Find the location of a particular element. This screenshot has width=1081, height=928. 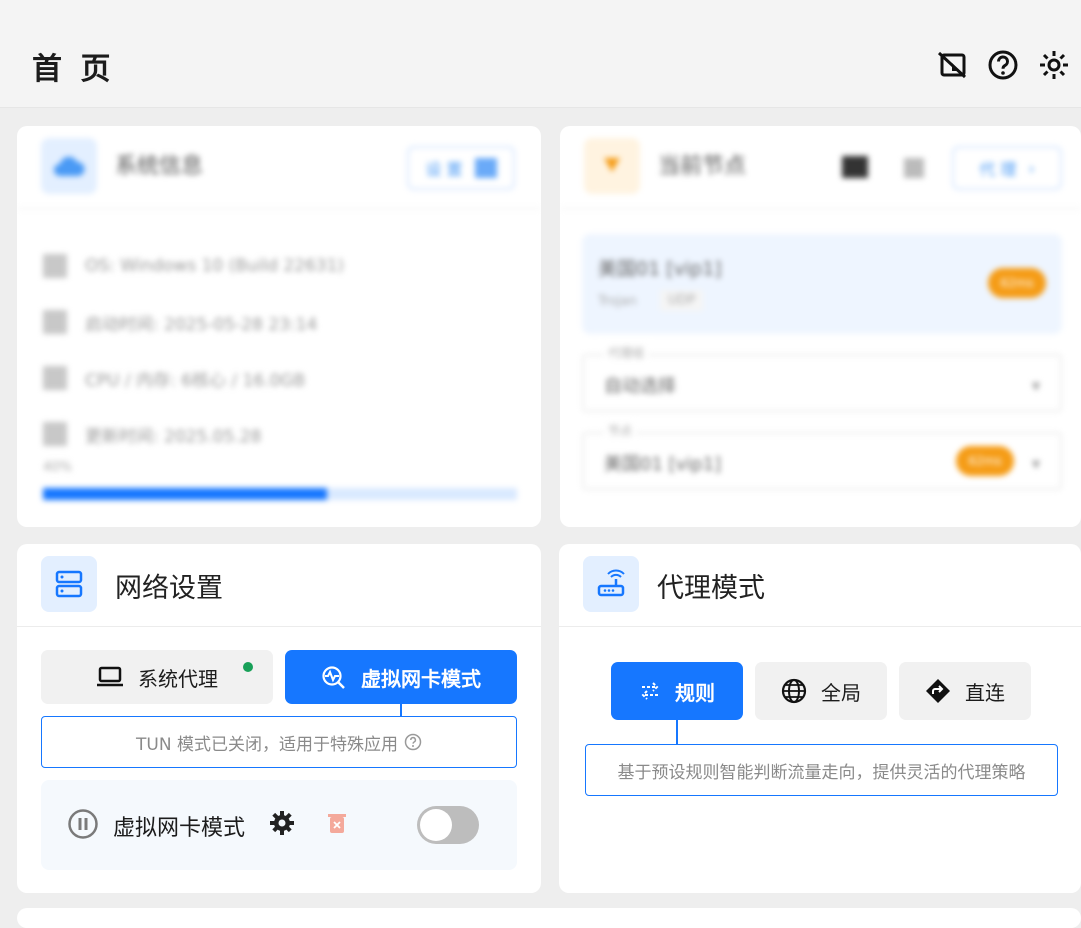

tun-mode-row-label: 虚拟网卡模式 is located at coordinates (179, 828).